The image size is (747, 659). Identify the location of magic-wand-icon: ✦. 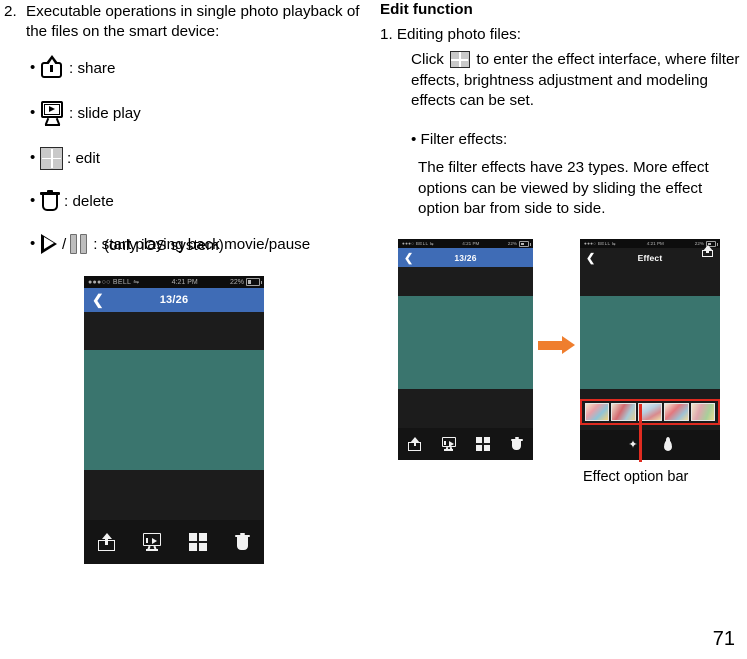
(632, 445).